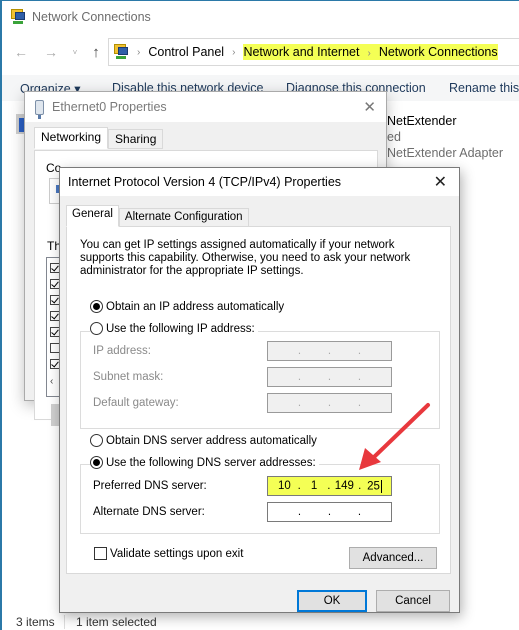  I want to click on tab-sharing: Sharing, so click(136, 139).